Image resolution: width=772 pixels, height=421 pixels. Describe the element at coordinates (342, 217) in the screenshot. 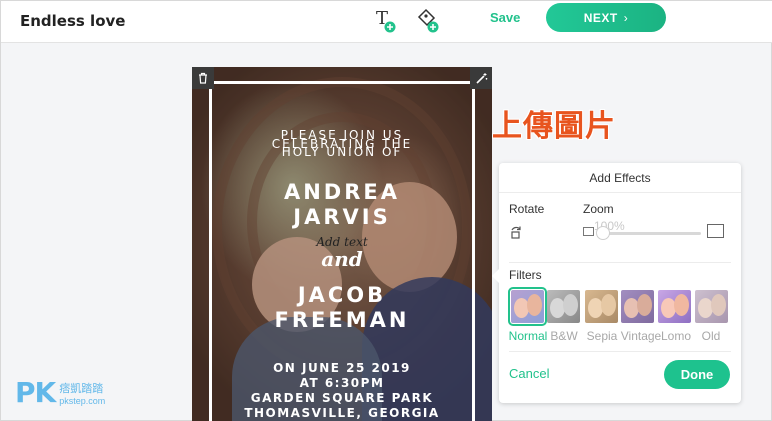

I see `last-name-1: JARVIS` at that location.